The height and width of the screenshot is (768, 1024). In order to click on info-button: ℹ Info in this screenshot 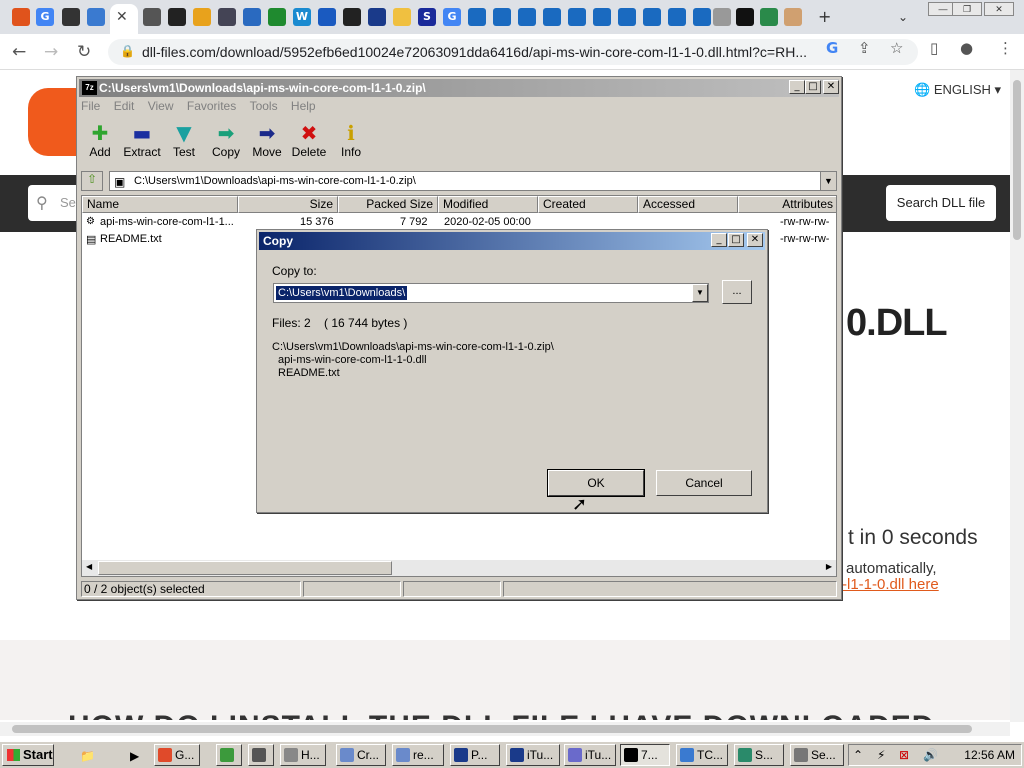, I will do `click(351, 140)`.